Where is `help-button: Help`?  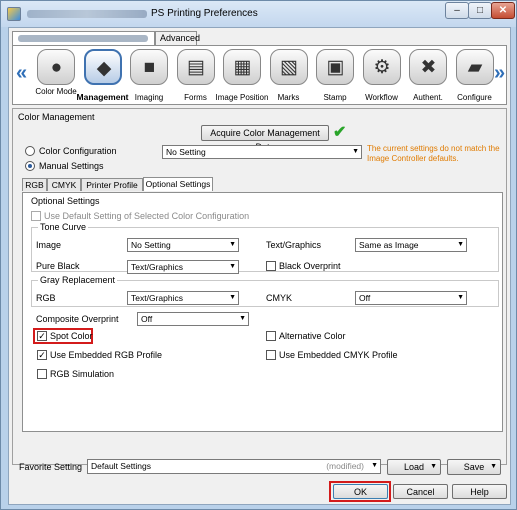
help-button: Help is located at coordinates (479, 491).